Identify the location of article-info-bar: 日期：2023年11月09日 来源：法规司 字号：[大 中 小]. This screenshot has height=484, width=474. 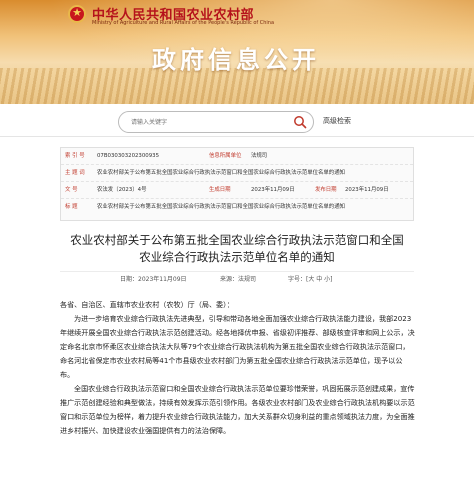
(237, 279).